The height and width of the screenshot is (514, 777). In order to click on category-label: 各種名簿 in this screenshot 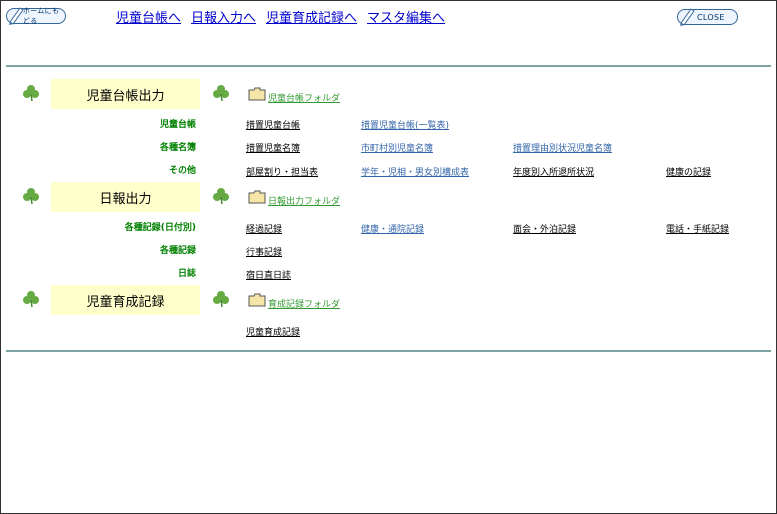, I will do `click(177, 148)`.